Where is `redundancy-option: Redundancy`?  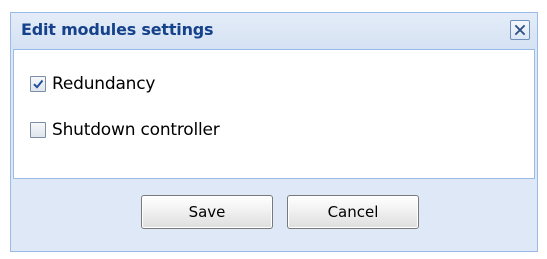 redundancy-option: Redundancy is located at coordinates (92, 84).